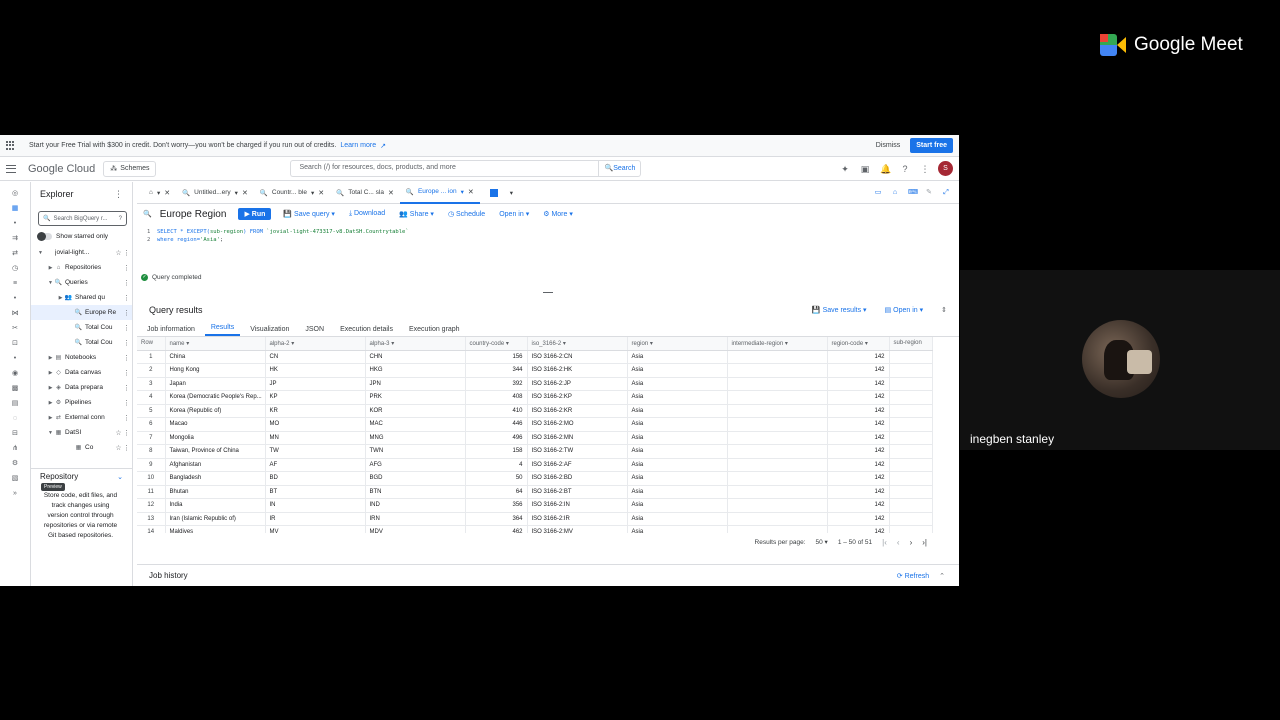 Image resolution: width=1280 pixels, height=720 pixels. What do you see at coordinates (535, 492) in the screenshot?
I see `table-row: 11 Bhutan BT BTN 64 ISO 3166-2:BT Asia 142` at bounding box center [535, 492].